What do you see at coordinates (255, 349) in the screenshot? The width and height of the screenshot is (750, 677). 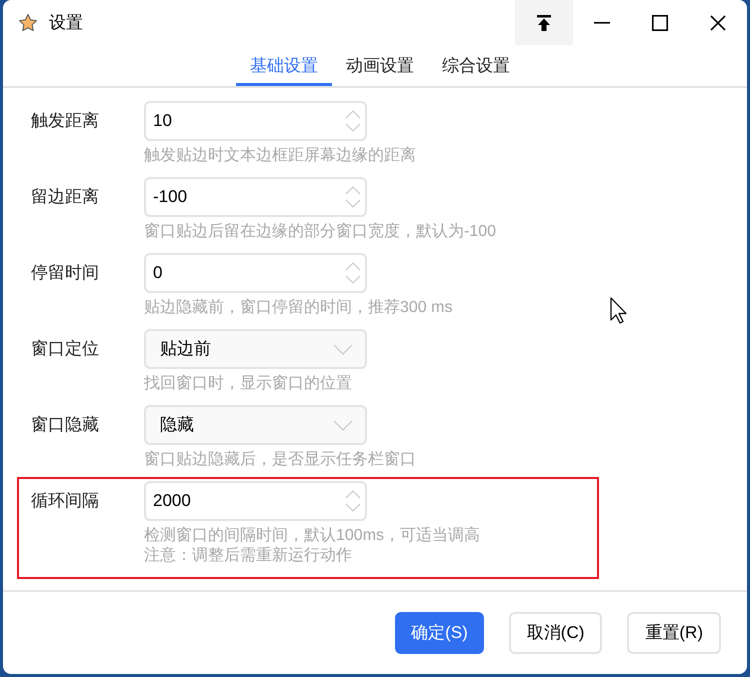 I see `dropdown: 贴边前` at bounding box center [255, 349].